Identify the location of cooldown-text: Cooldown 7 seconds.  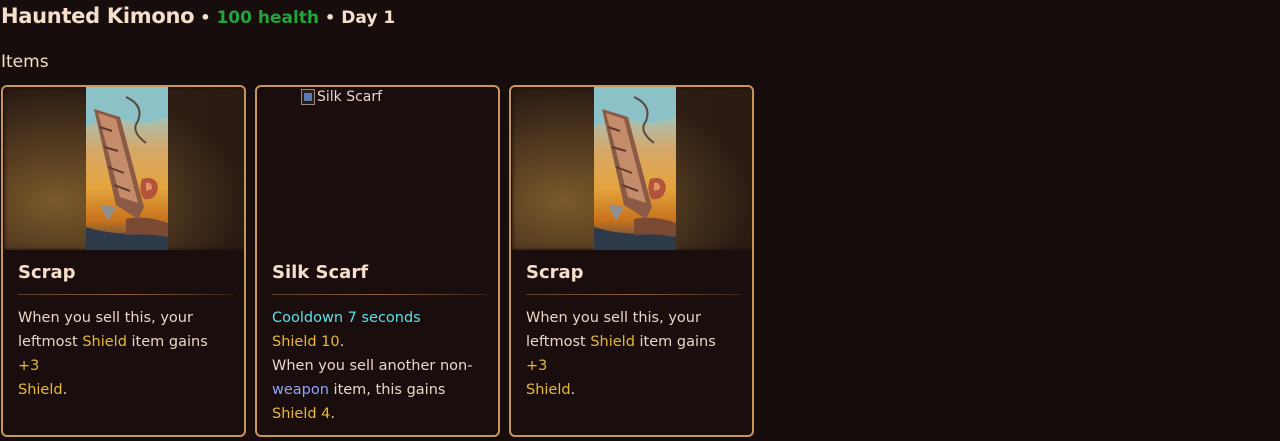
(346, 318).